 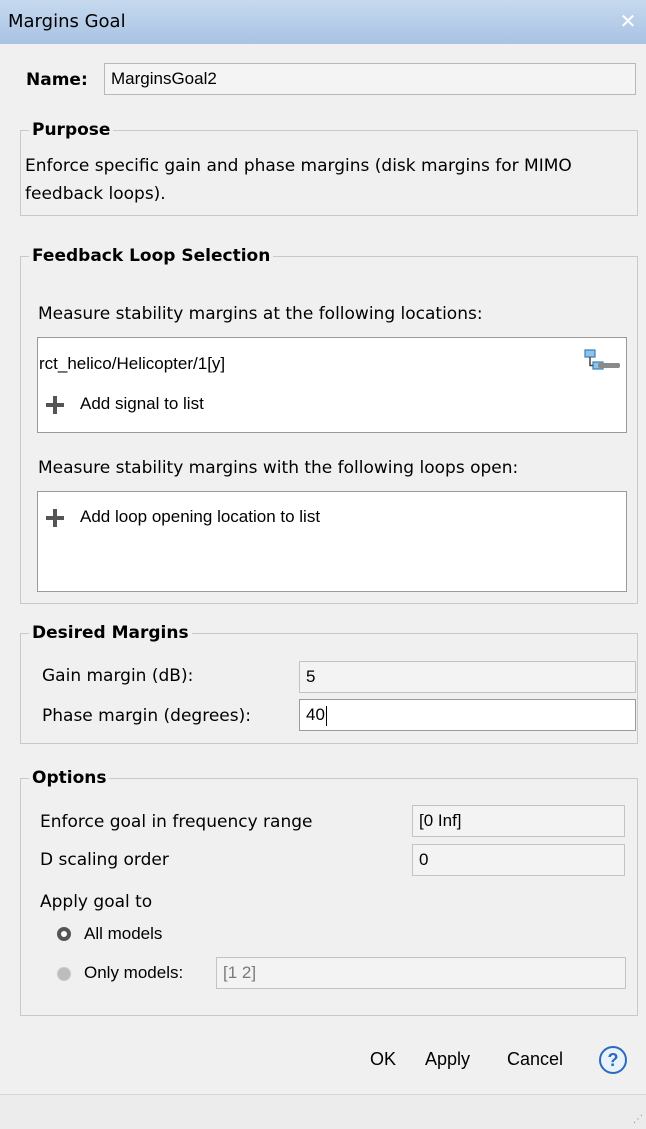 I want to click on apply-button: Apply, so click(x=447, y=1059).